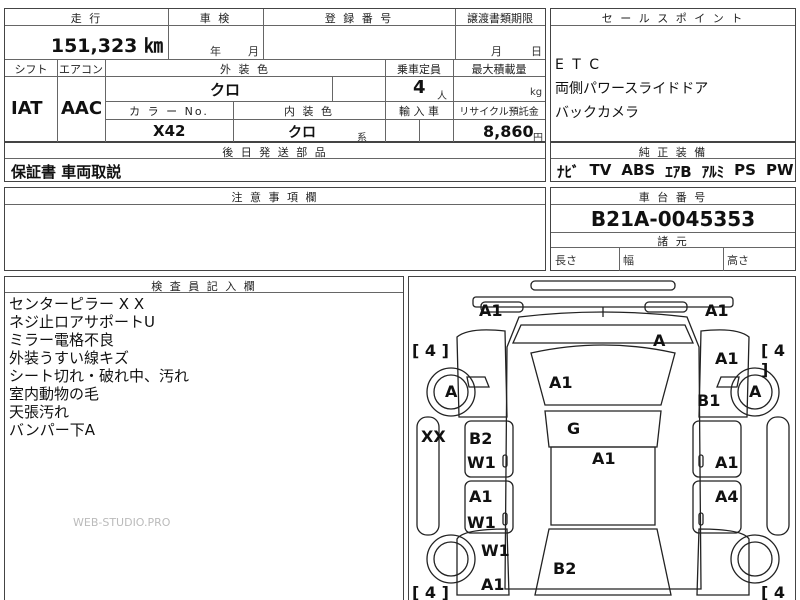 This screenshot has height=600, width=800. I want to click on mark-roof-center: A1, so click(604, 458).